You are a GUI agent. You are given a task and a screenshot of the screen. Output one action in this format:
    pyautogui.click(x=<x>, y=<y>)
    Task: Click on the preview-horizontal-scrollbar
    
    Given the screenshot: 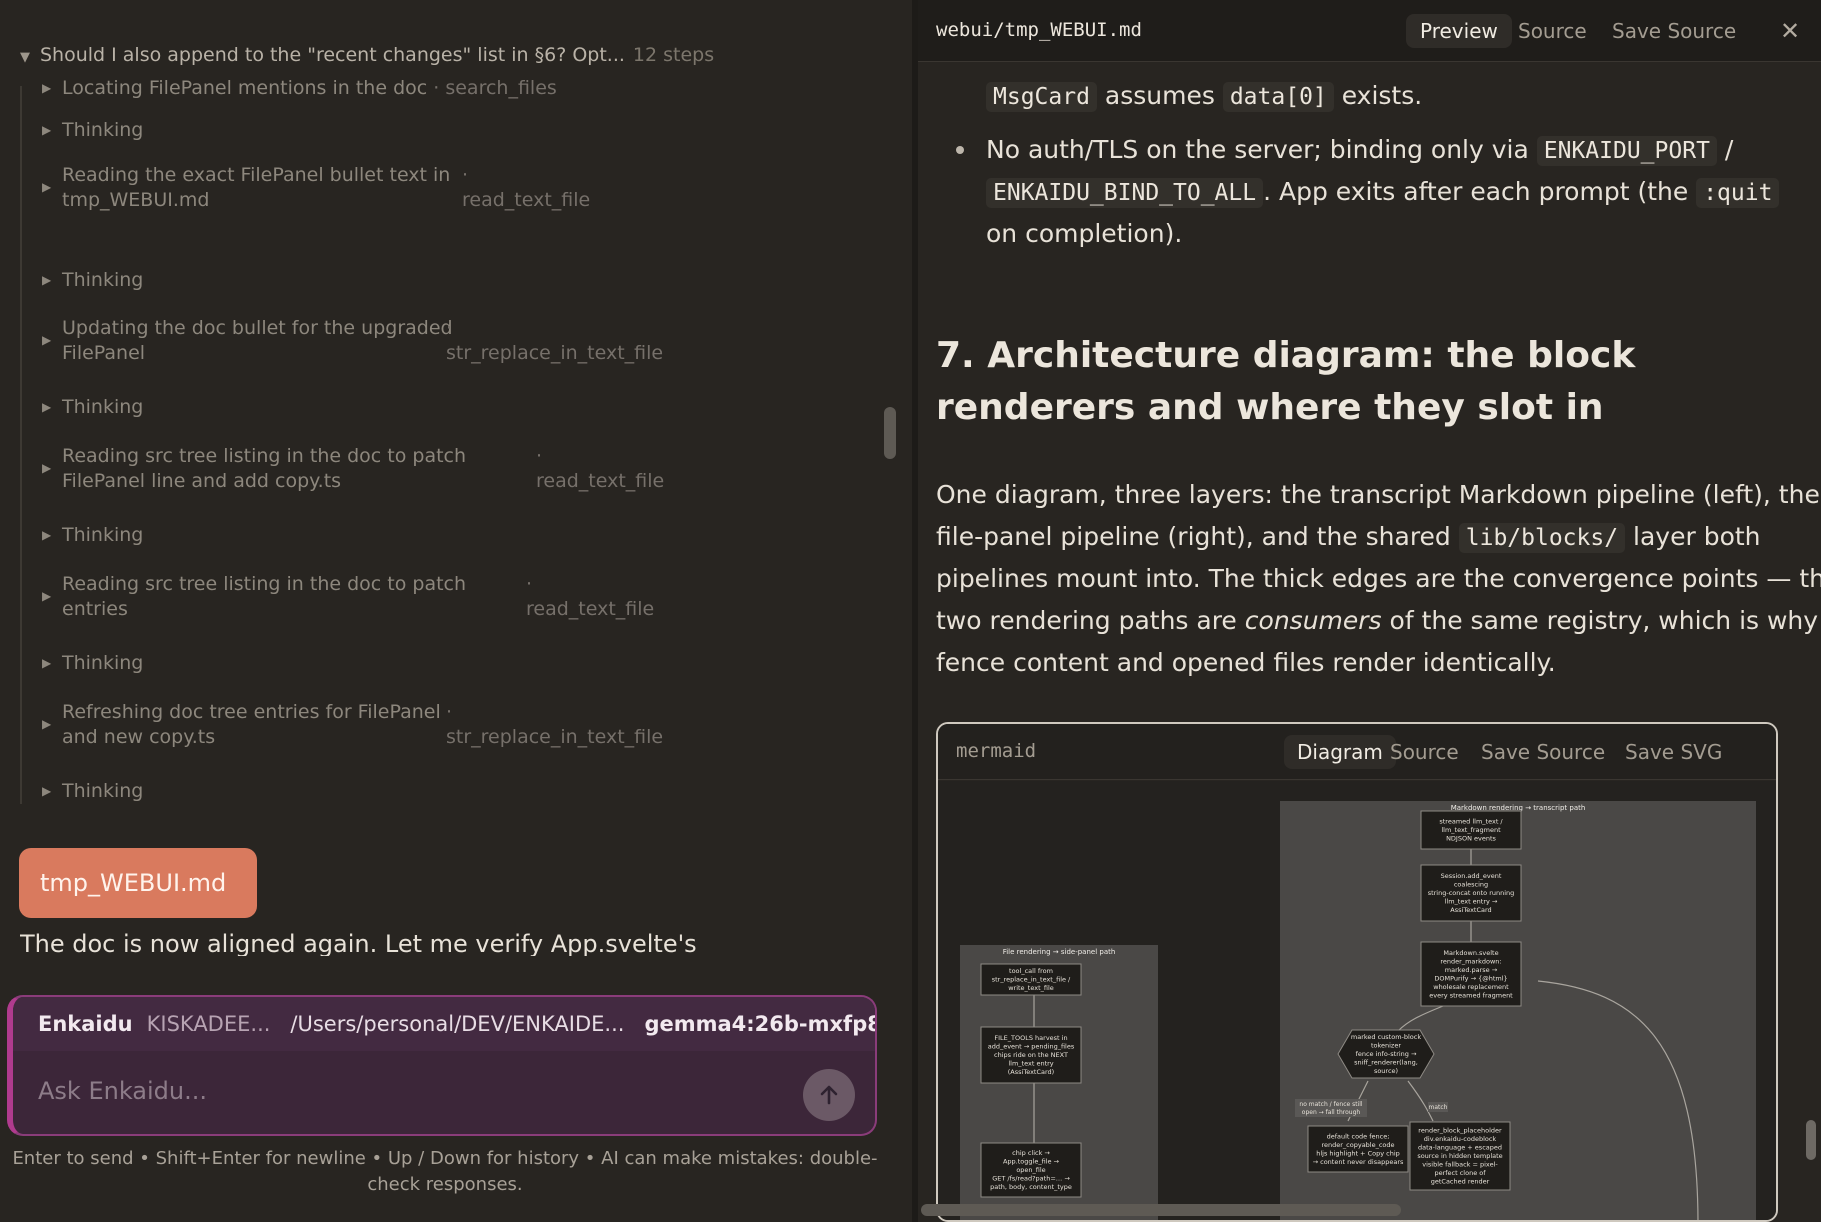 What is the action you would take?
    pyautogui.click(x=1161, y=1210)
    